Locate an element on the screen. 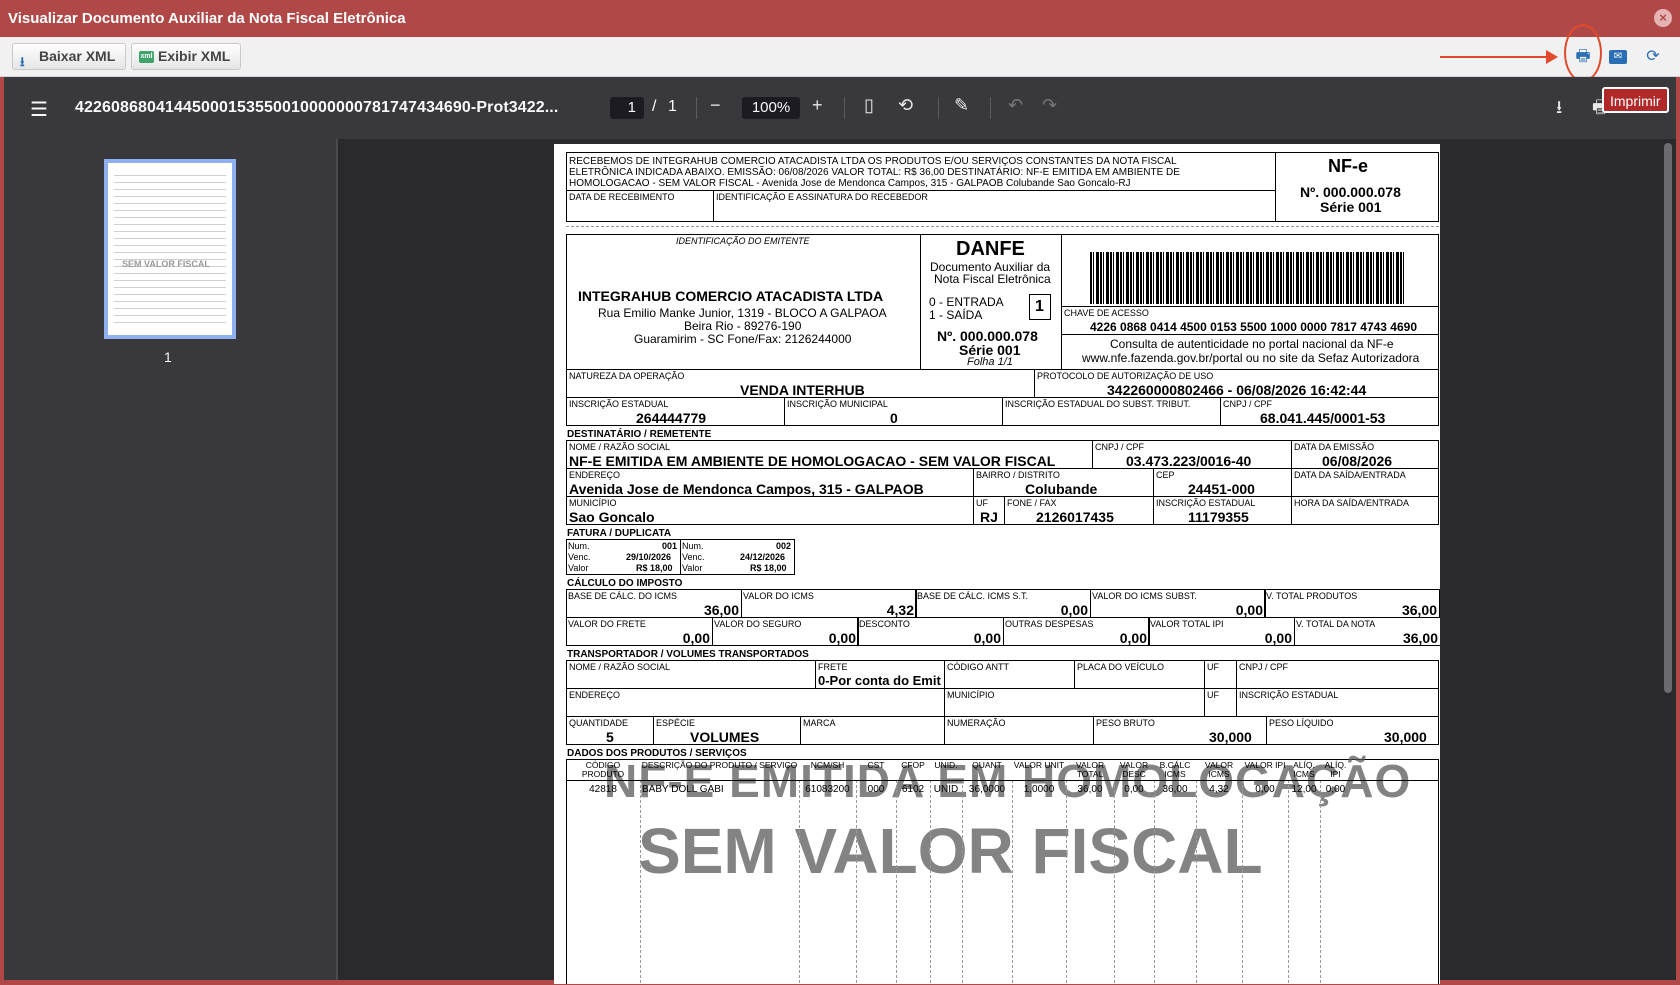 The height and width of the screenshot is (985, 1680). download-icon: ⭳ is located at coordinates (1559, 110).